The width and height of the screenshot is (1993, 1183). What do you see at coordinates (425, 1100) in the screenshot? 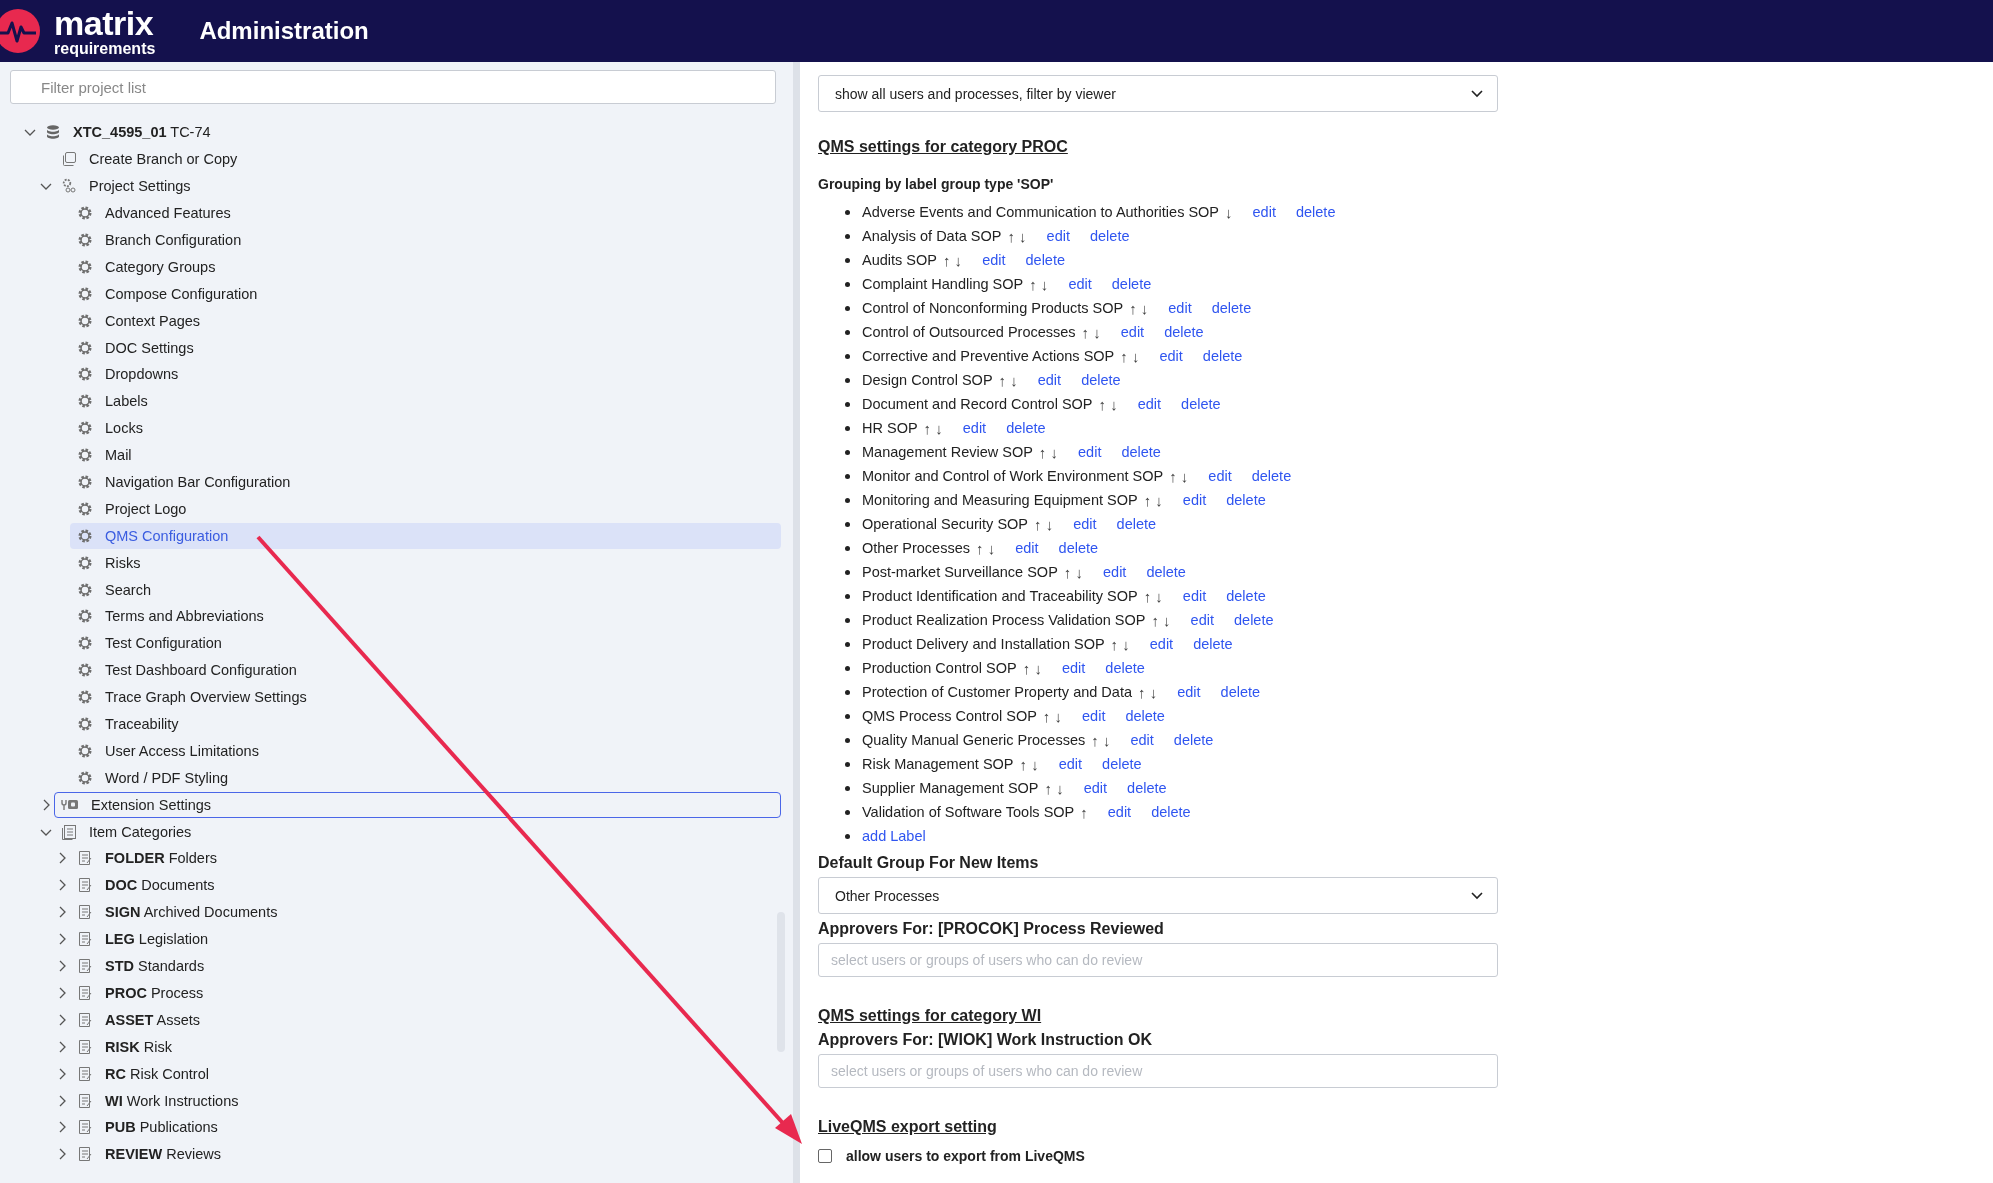
I see `tree-item: WI Work Instructions` at bounding box center [425, 1100].